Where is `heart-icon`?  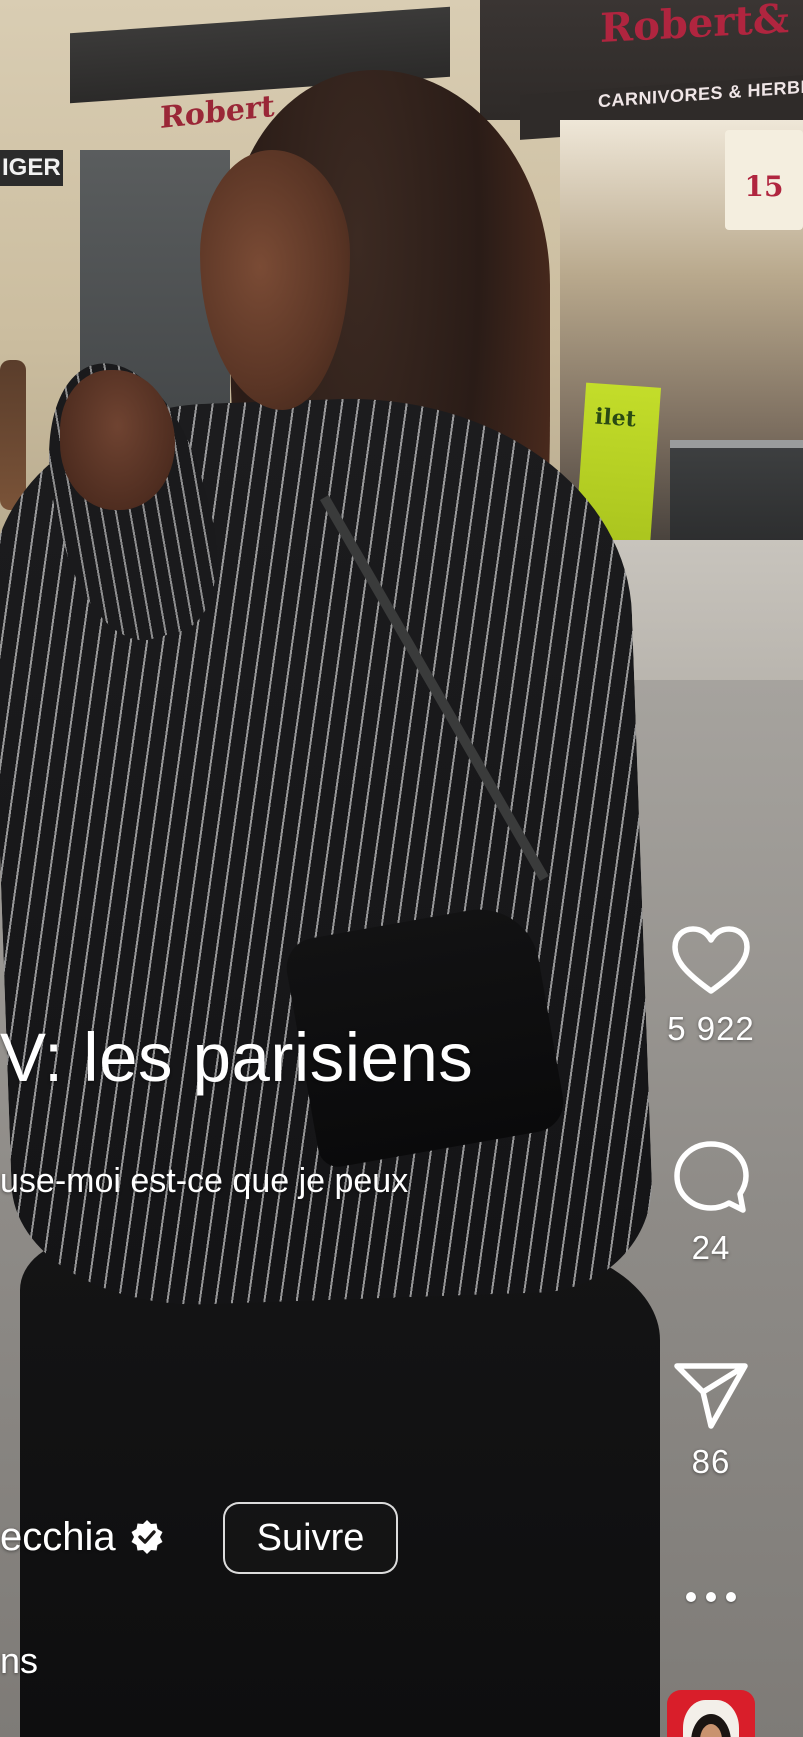 heart-icon is located at coordinates (711, 963).